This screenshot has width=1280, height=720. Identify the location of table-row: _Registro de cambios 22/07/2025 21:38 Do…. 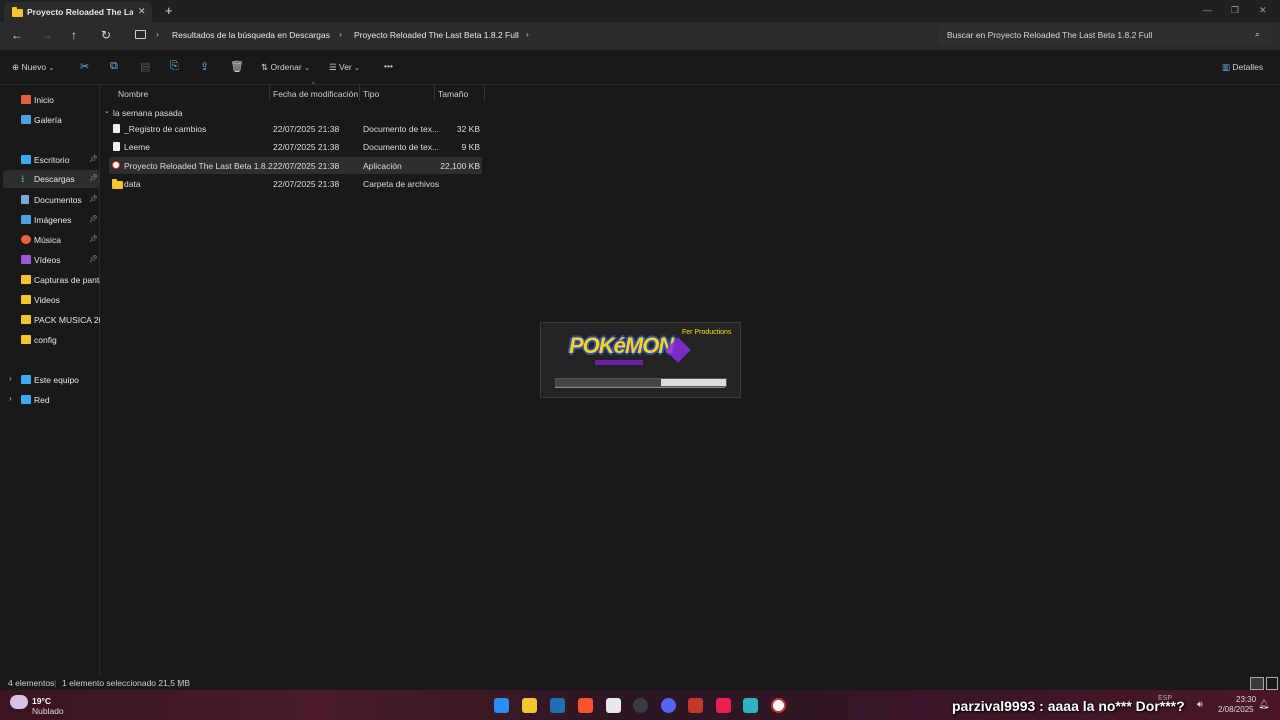
(295, 128).